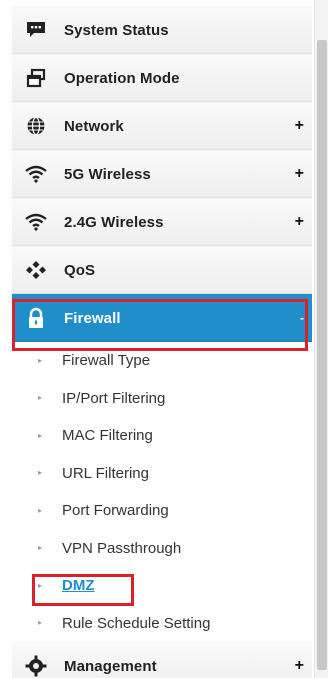 The image size is (328, 678). Describe the element at coordinates (36, 78) in the screenshot. I see `windows-icon` at that location.